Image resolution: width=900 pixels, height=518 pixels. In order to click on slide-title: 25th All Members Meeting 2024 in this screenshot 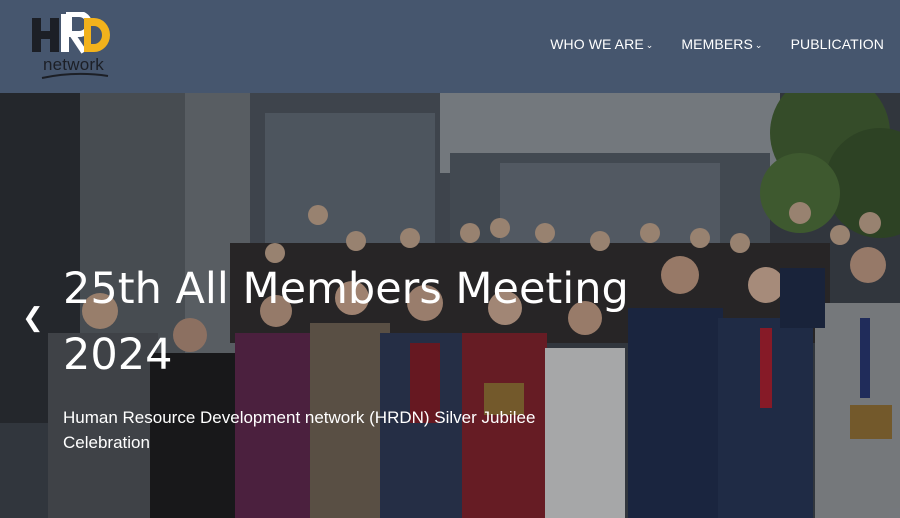, I will do `click(346, 322)`.